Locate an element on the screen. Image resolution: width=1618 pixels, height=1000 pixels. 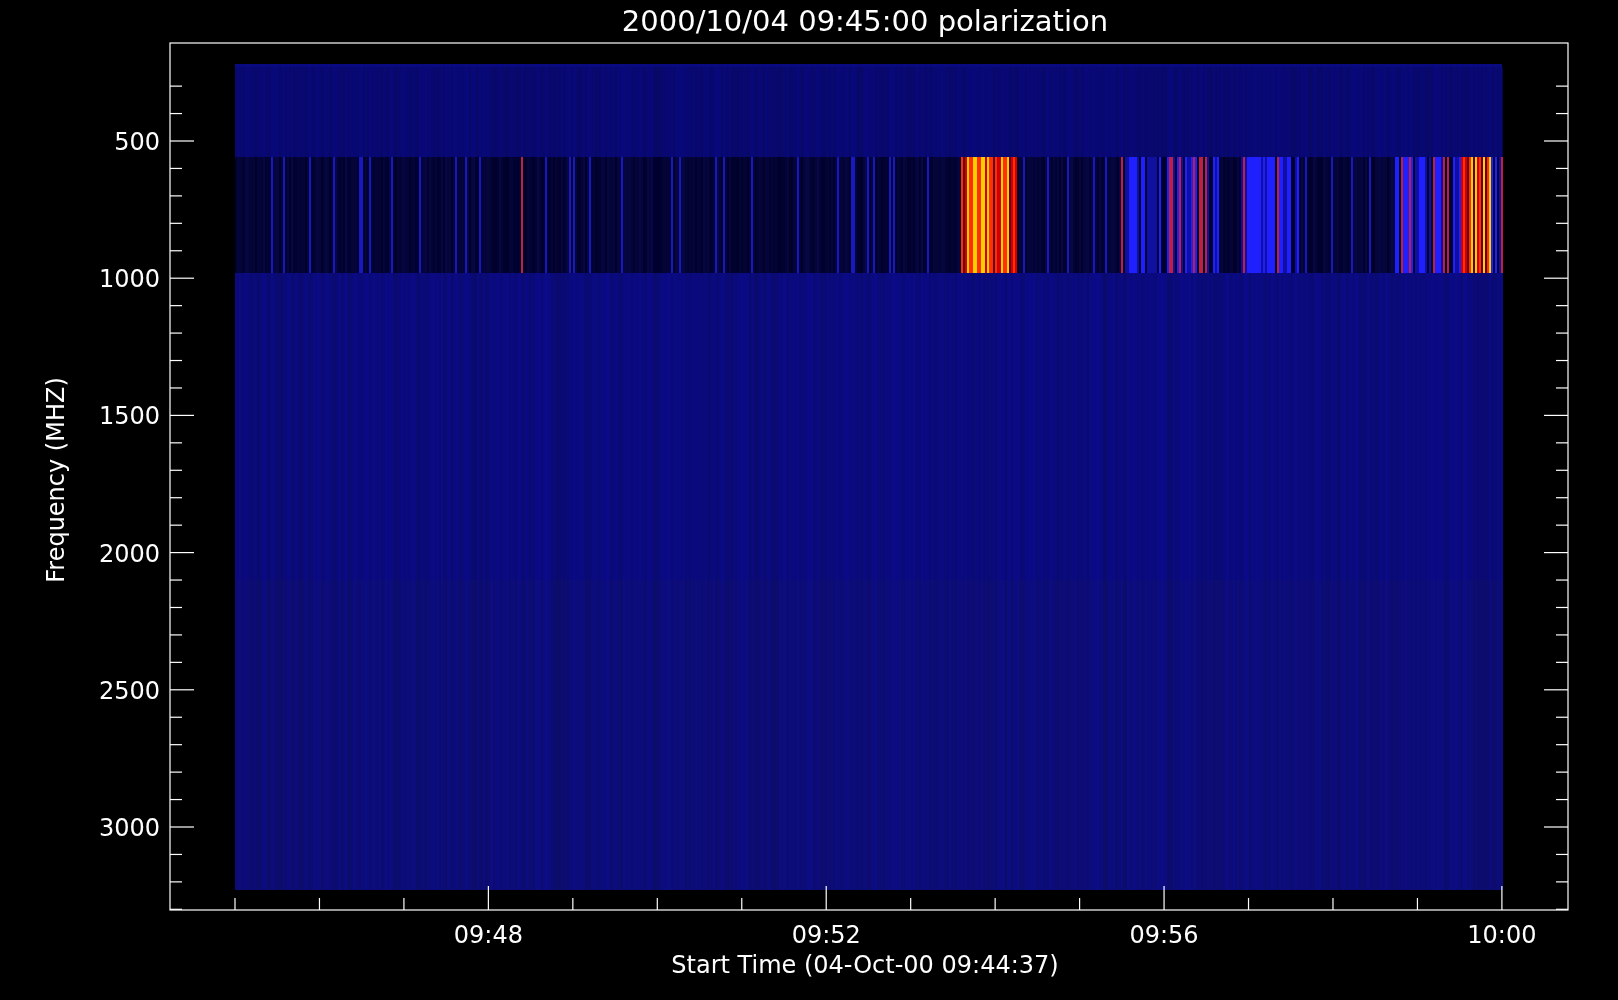
y-tick-label: 3000 is located at coordinates (129, 828).